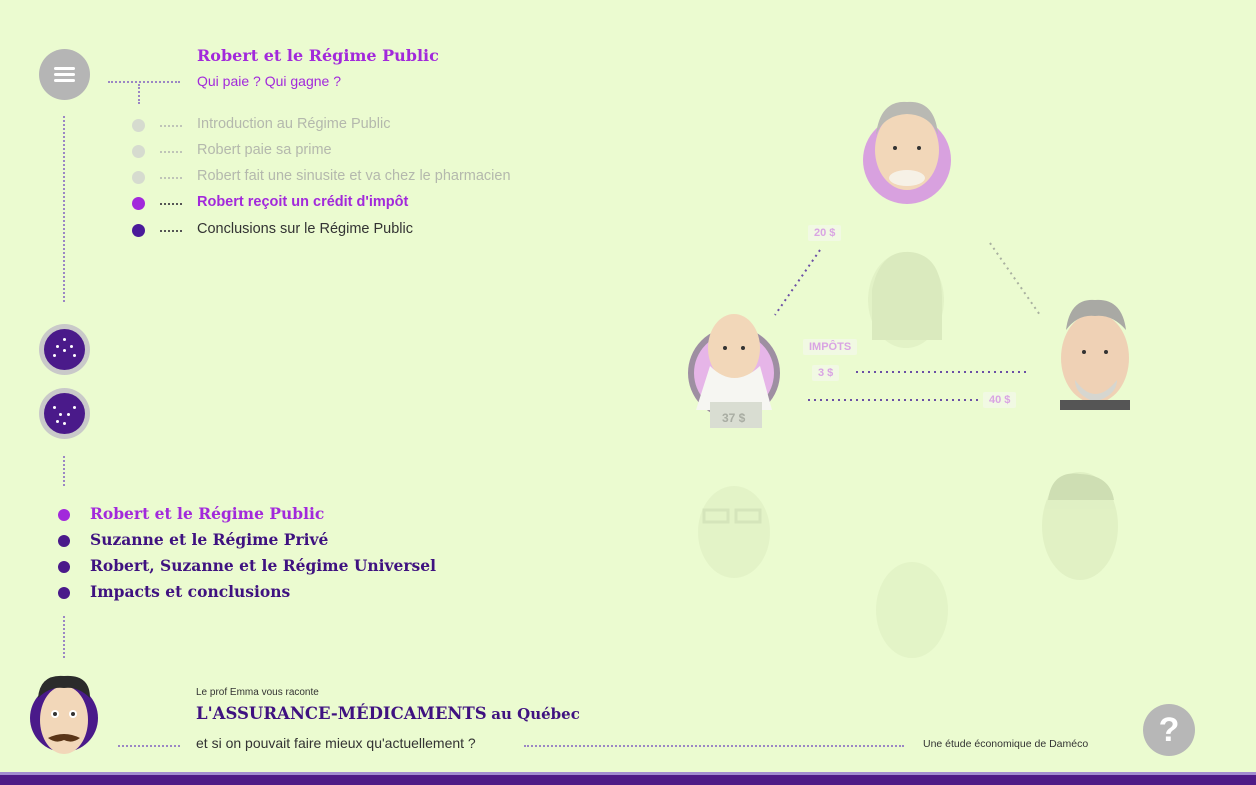  What do you see at coordinates (826, 373) in the screenshot?
I see `amount-label: 3 $` at bounding box center [826, 373].